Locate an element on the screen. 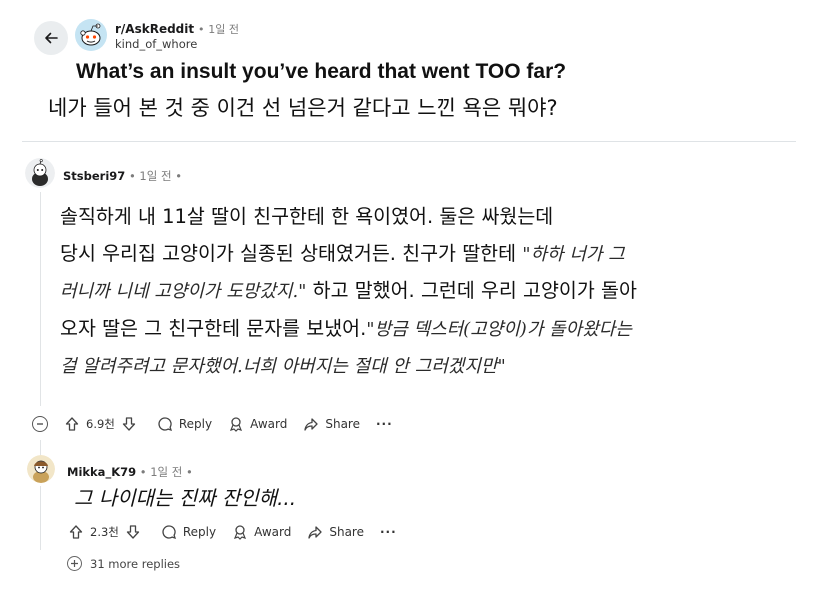  comment-header: Stsberi97 • 1일 전 • is located at coordinates (122, 176).